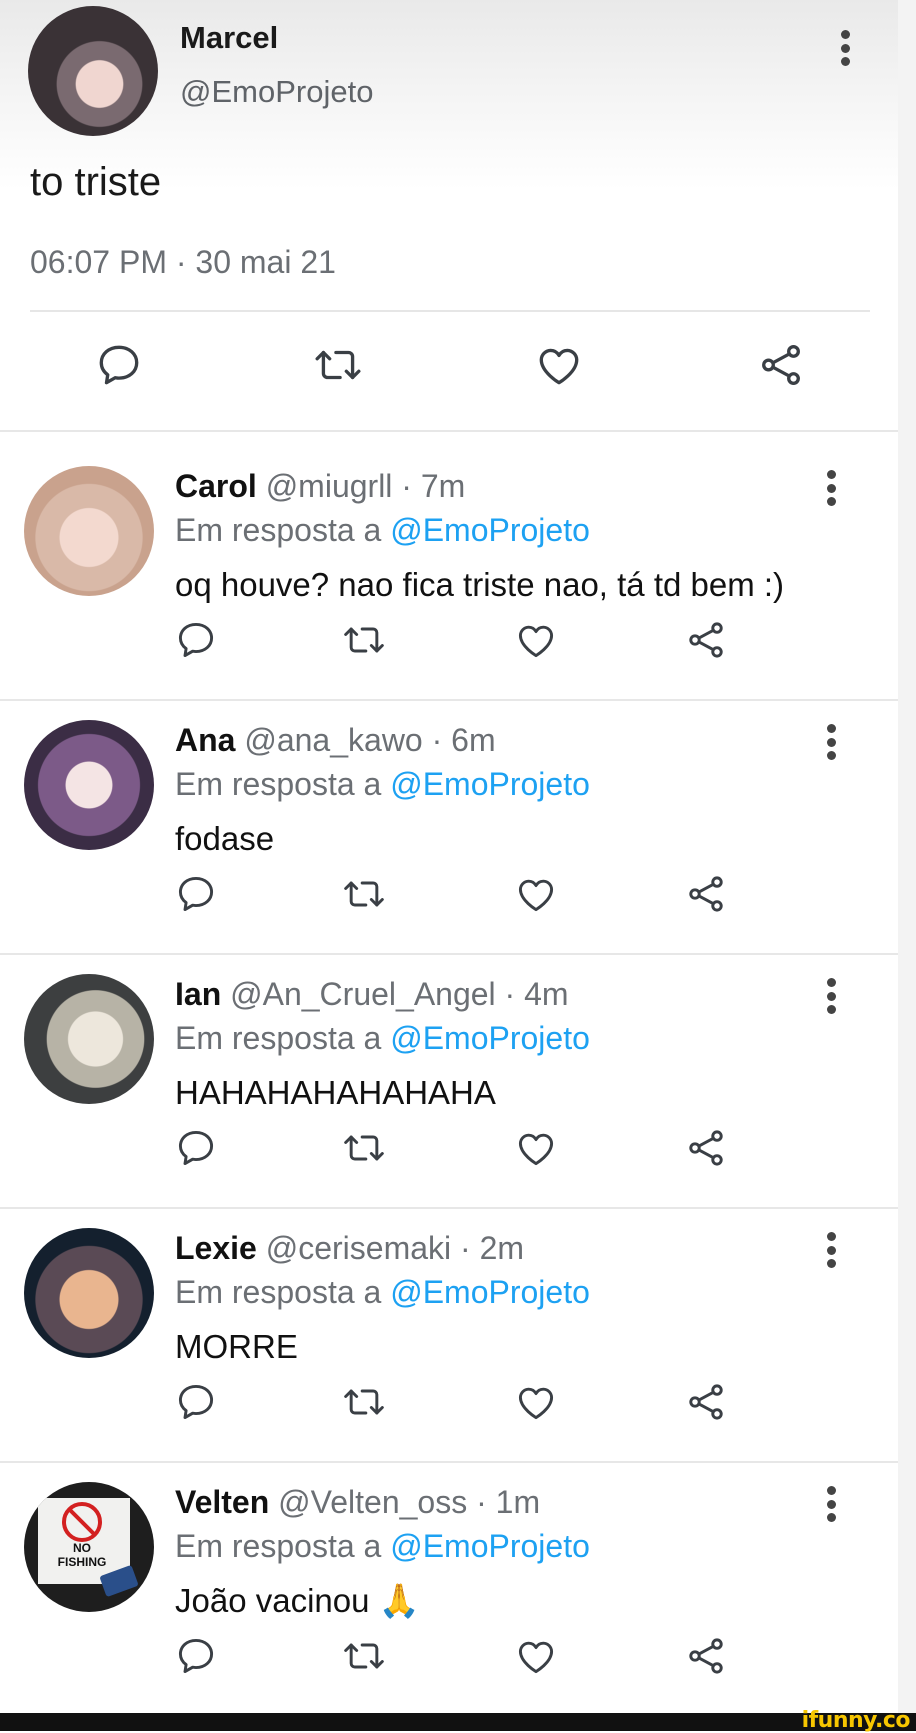 Image resolution: width=916 pixels, height=1733 pixels. Describe the element at coordinates (96, 182) in the screenshot. I see `tweet-text: to triste` at that location.